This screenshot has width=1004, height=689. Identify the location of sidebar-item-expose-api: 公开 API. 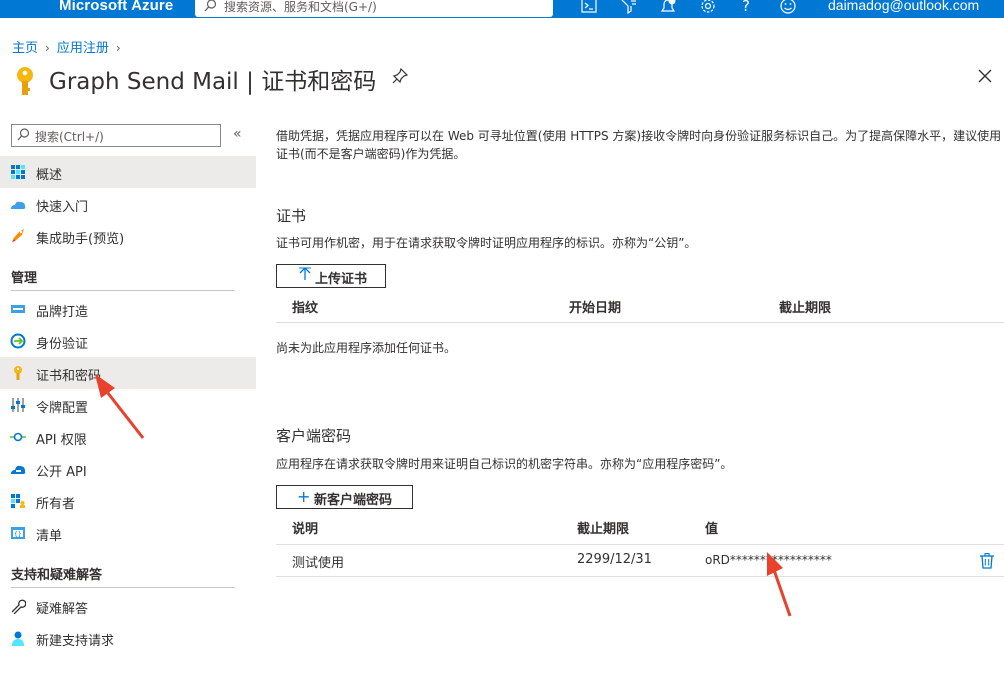
(128, 469).